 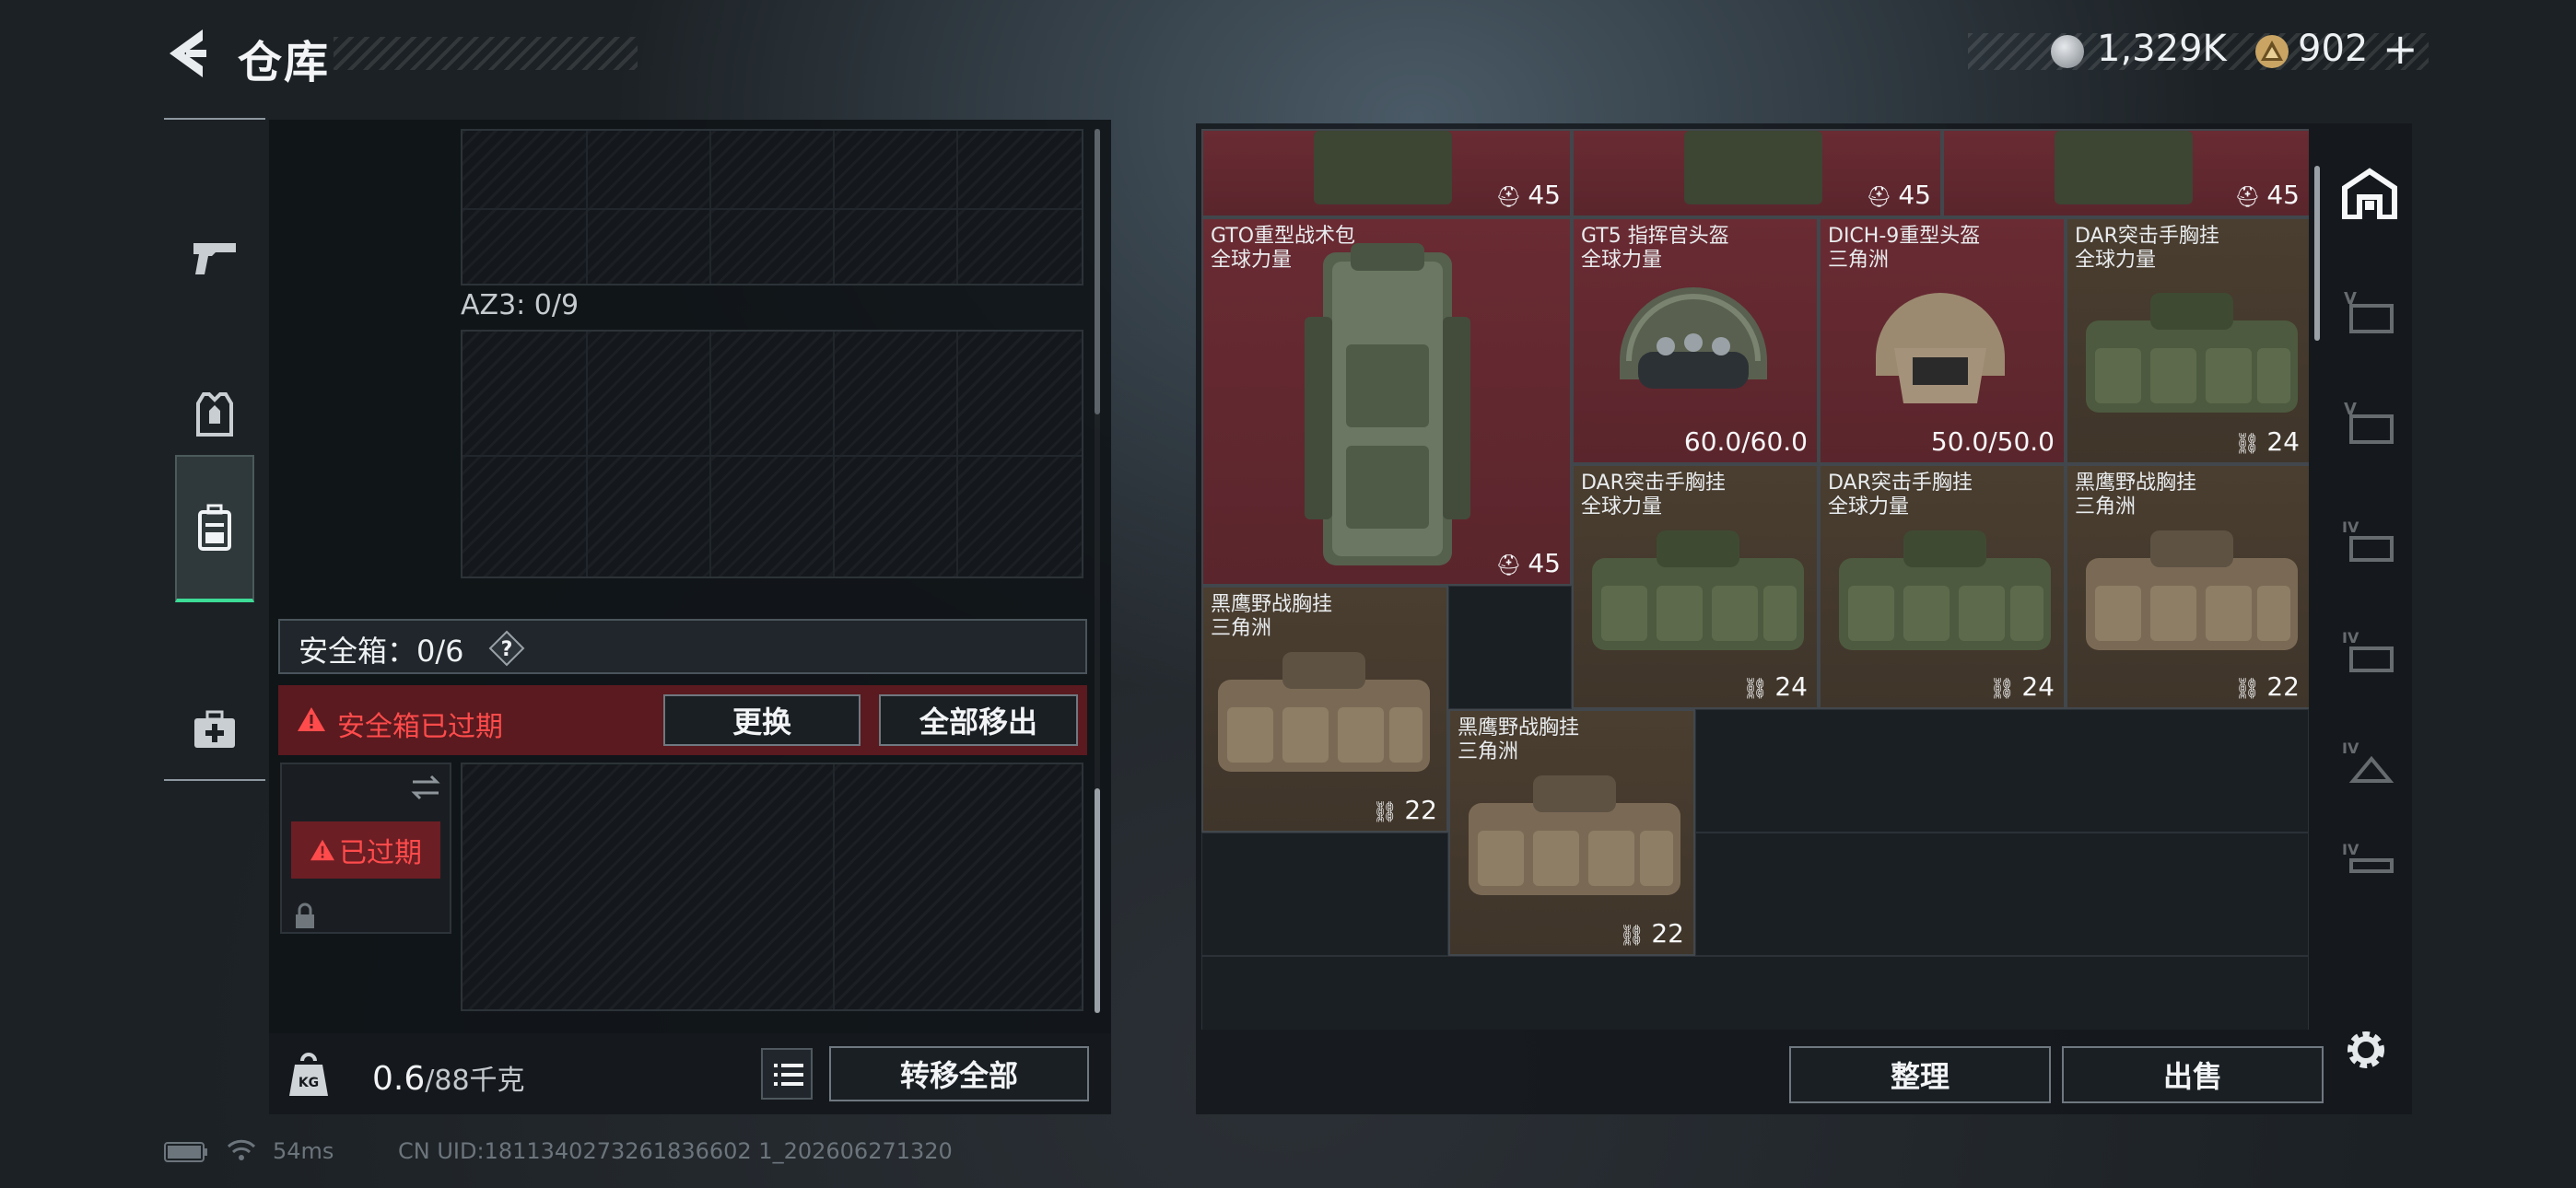 I want to click on stash-scrollbar, so click(x=2317, y=253).